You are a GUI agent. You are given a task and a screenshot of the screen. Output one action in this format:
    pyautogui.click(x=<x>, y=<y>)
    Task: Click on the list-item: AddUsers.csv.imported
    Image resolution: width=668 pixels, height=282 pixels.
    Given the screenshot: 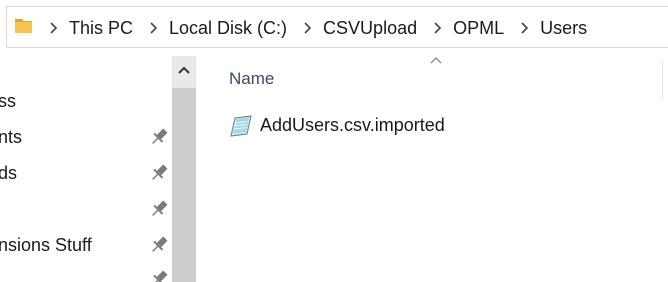 What is the action you would take?
    pyautogui.click(x=429, y=126)
    